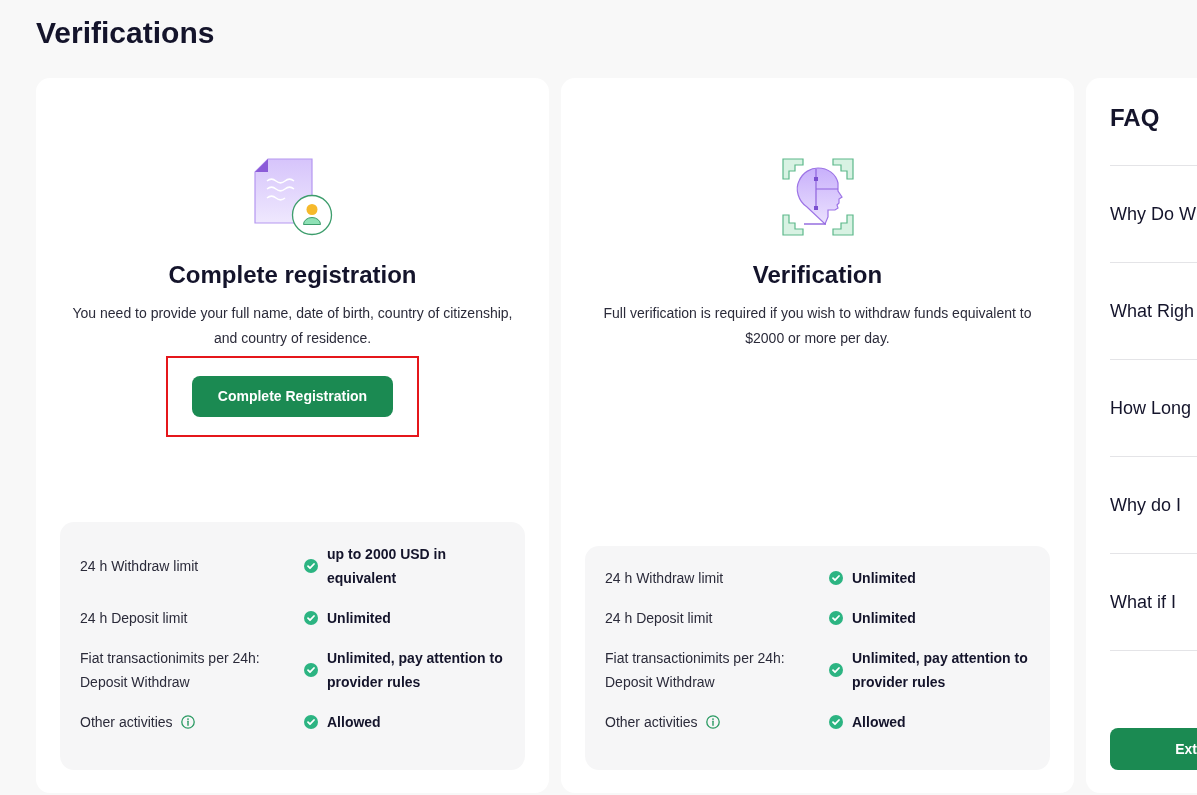 This screenshot has height=795, width=1197. Describe the element at coordinates (292, 197) in the screenshot. I see `document-person-icon` at that location.